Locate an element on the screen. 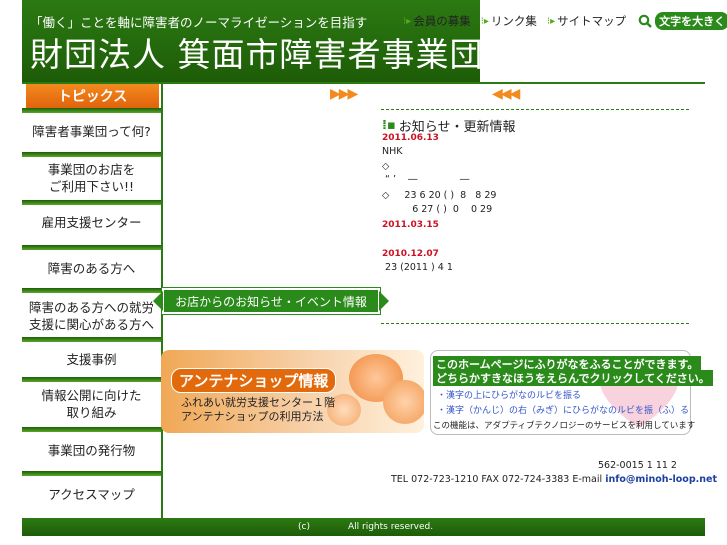  event-info-button: お店からのお知らせ・イベント情報 is located at coordinates (271, 301).